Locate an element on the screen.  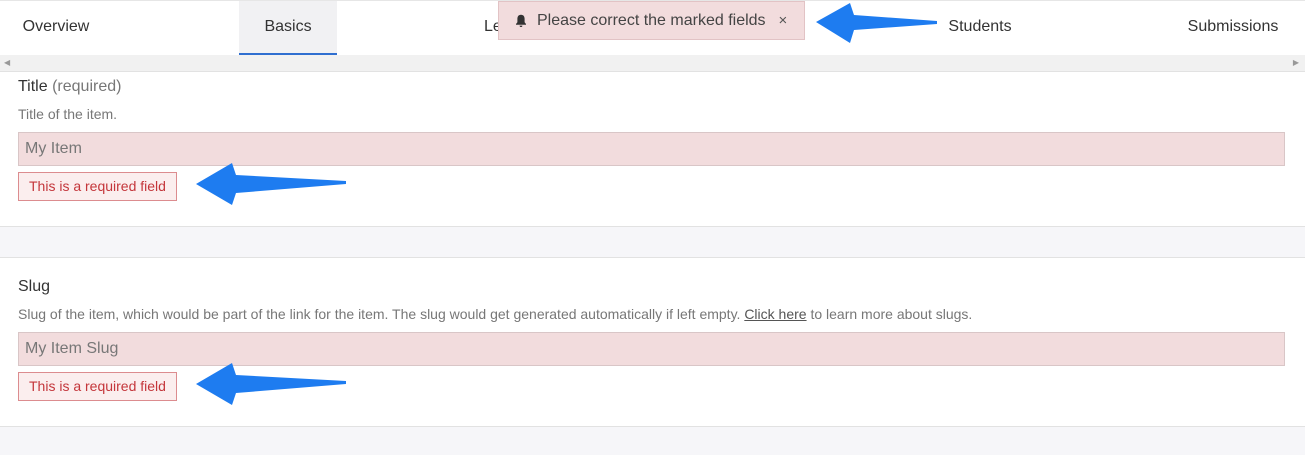
tab-overview: Overview is located at coordinates (56, 28).